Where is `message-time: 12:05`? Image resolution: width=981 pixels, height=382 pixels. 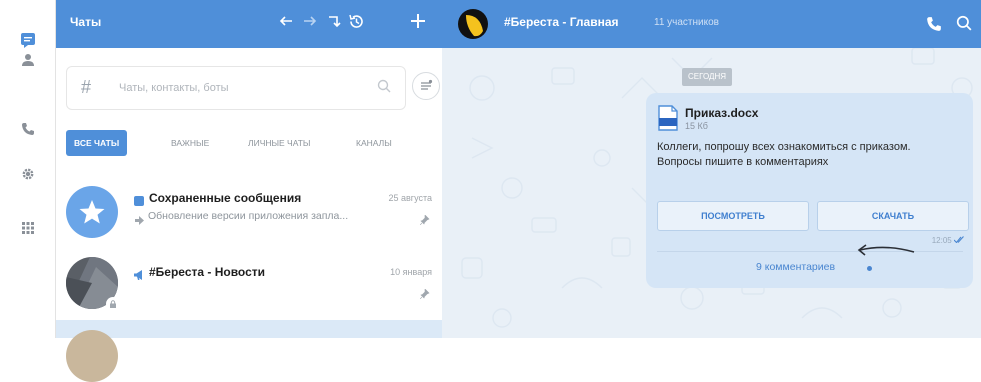 message-time: 12:05 is located at coordinates (948, 240).